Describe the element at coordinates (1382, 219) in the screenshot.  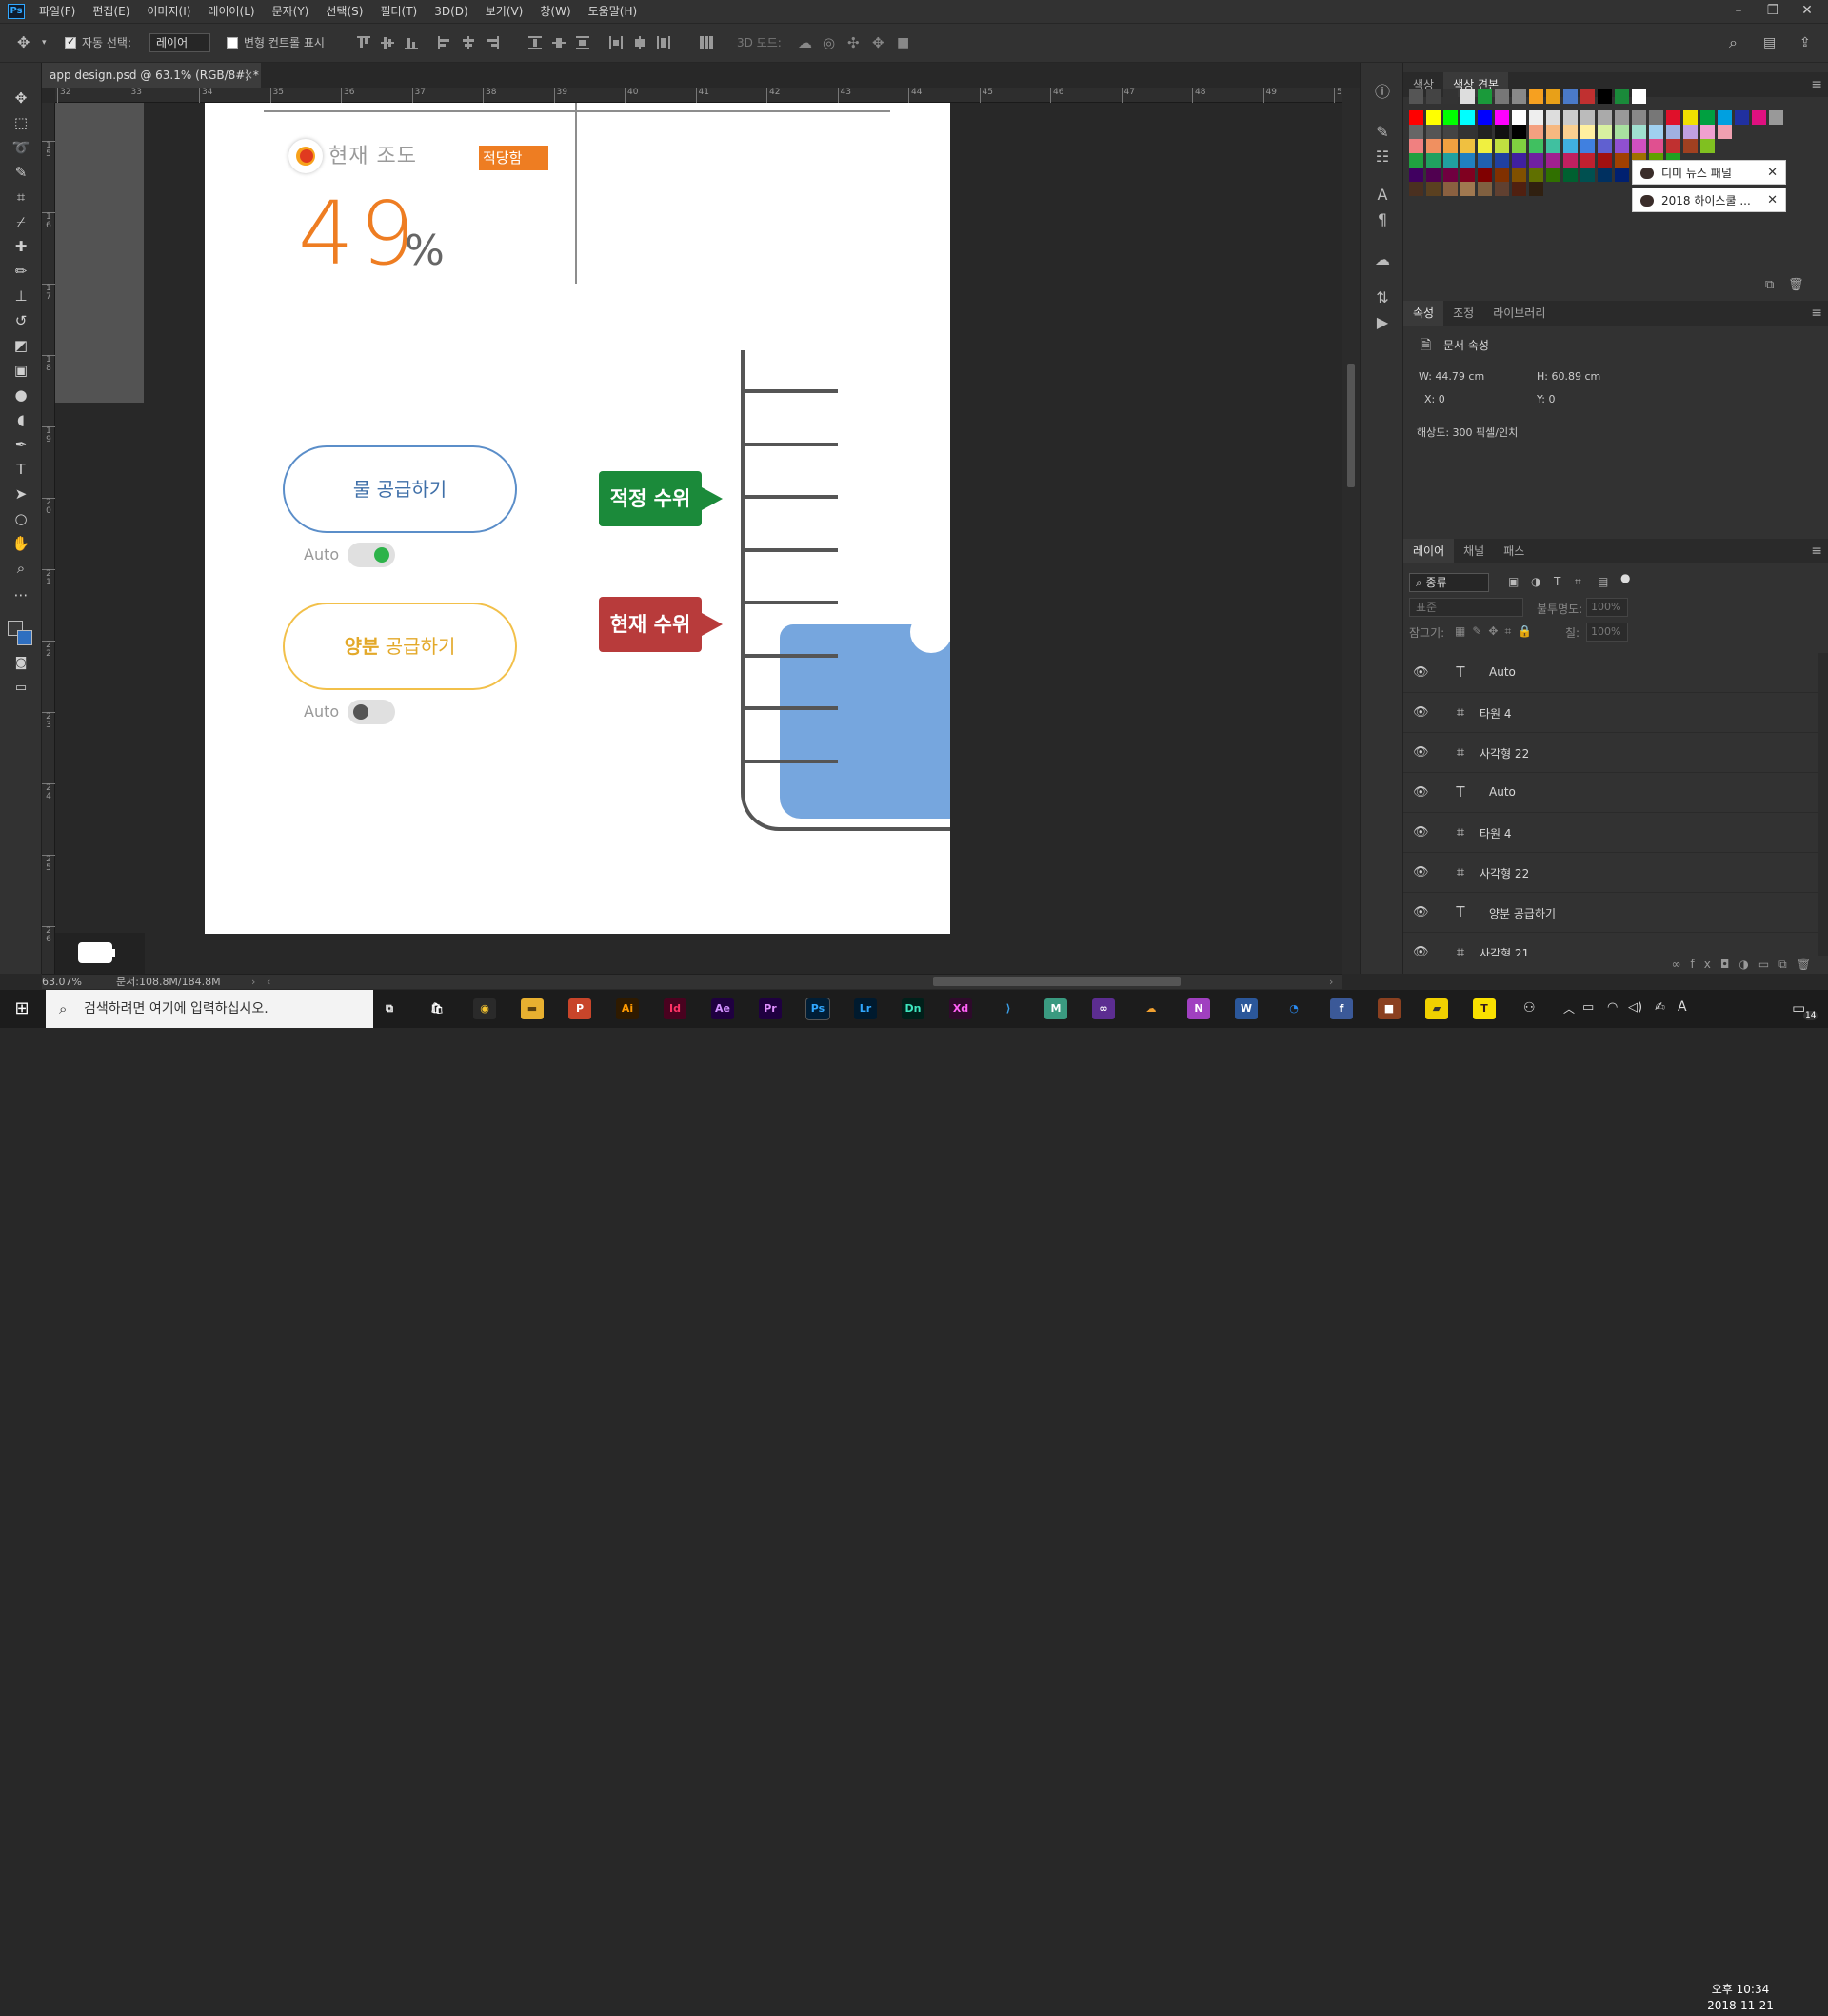
I see `paragraph-icon: ¶` at that location.